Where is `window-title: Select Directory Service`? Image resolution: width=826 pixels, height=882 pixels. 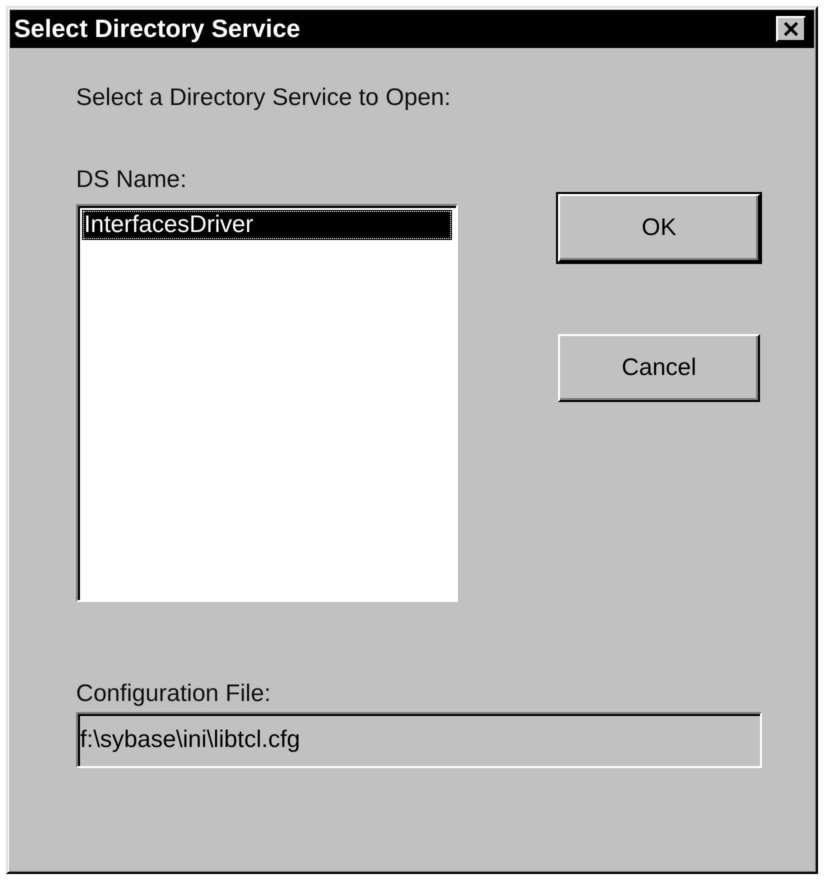 window-title: Select Directory Service is located at coordinates (157, 29).